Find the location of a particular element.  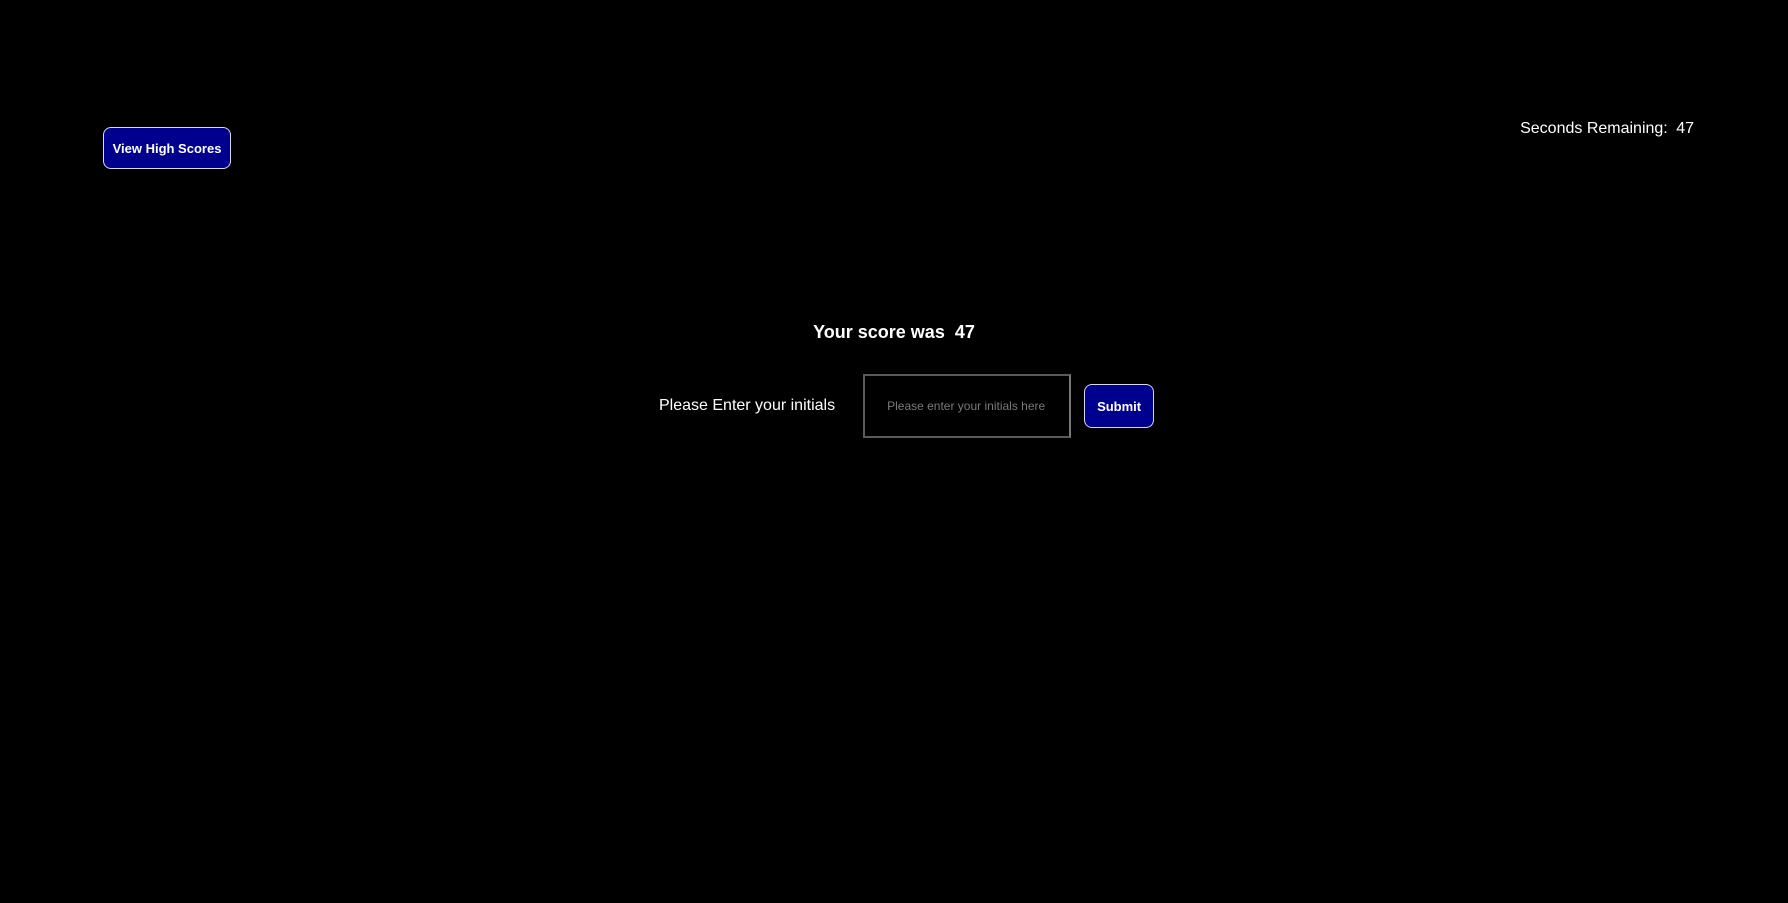

score-heading: Your score was 47 is located at coordinates (894, 332).